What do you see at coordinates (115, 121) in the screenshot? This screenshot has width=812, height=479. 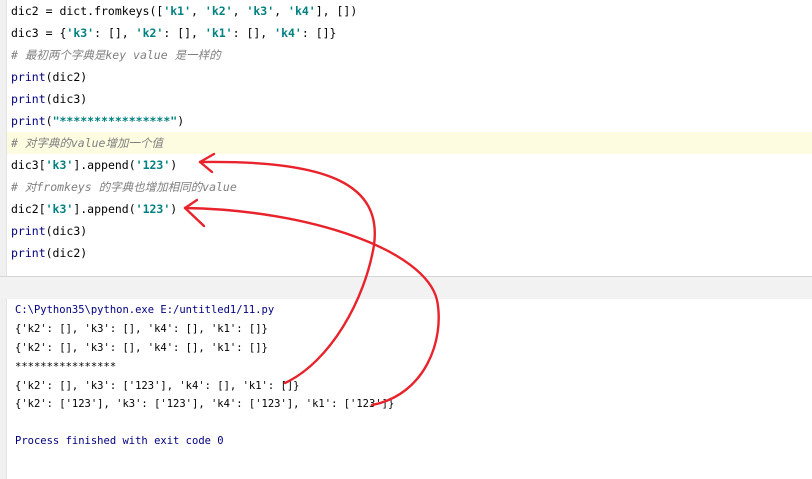 I see `code-token: "****************"` at bounding box center [115, 121].